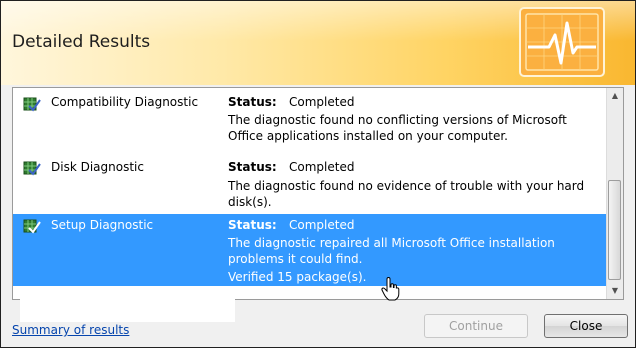  I want to click on results-scrollbar: ▲ ▼, so click(614, 193).